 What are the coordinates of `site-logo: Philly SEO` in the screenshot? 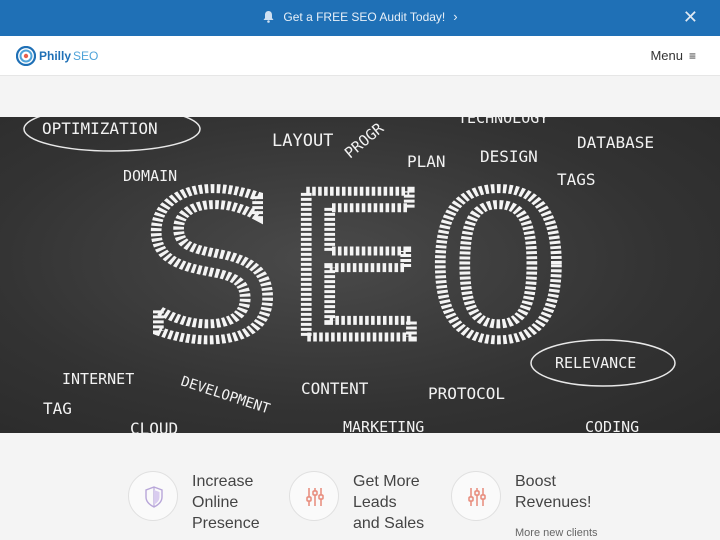 It's located at (57, 56).